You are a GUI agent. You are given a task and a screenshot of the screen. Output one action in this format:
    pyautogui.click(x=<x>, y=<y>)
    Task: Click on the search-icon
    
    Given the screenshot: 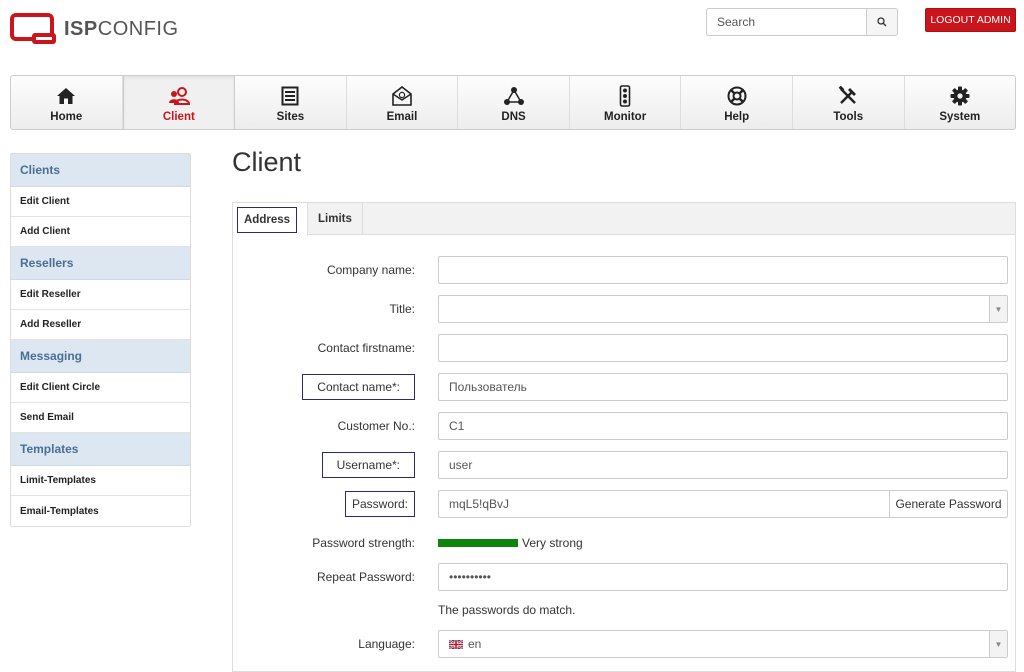 What is the action you would take?
    pyautogui.click(x=882, y=22)
    